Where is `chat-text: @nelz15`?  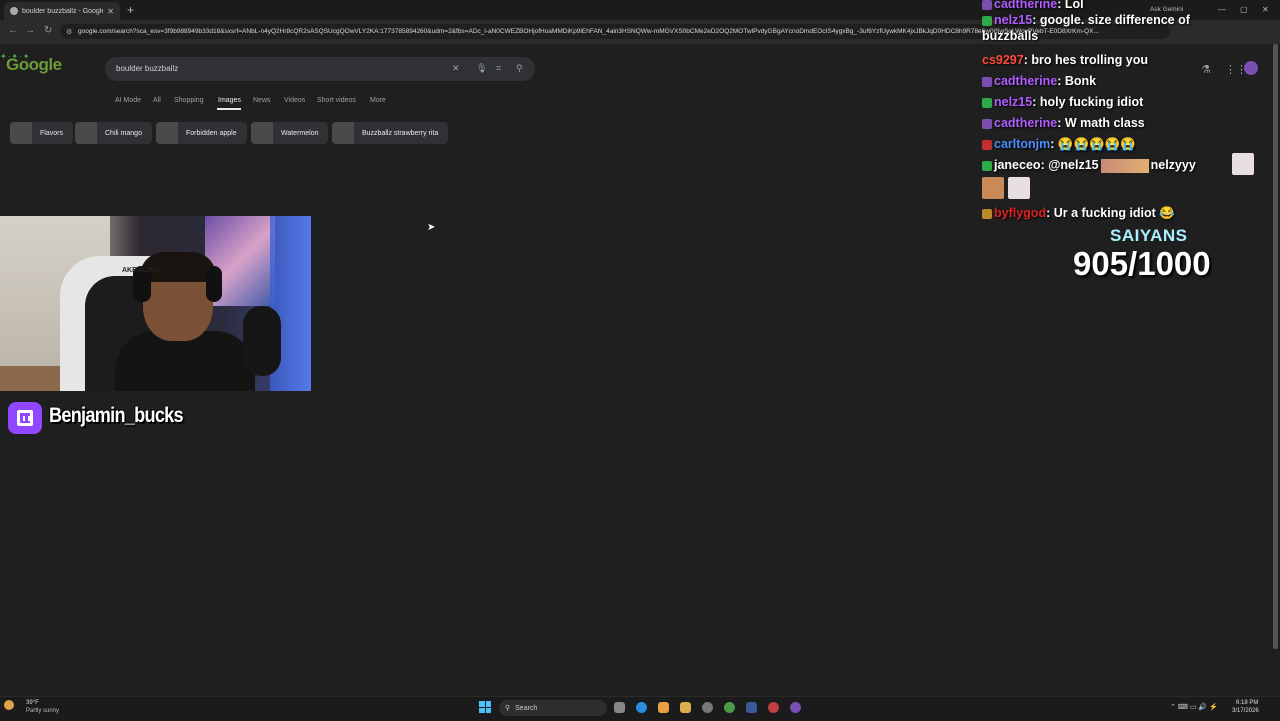 chat-text: @nelz15 is located at coordinates (1073, 165).